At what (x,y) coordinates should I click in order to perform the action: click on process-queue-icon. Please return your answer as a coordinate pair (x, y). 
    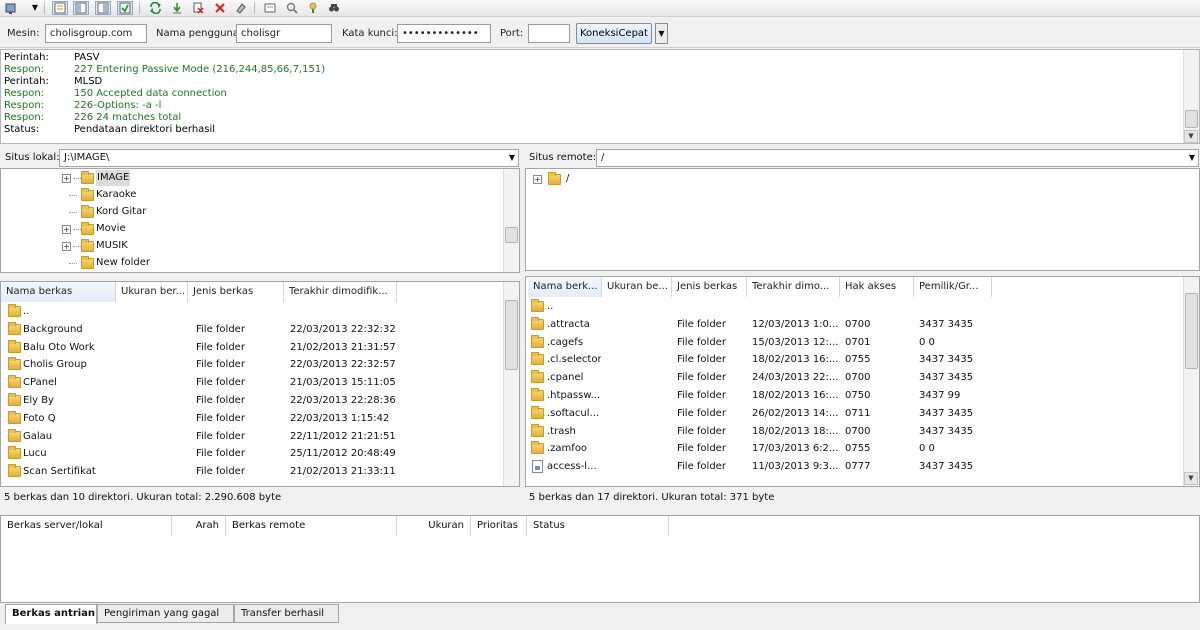
    Looking at the image, I should click on (177, 8).